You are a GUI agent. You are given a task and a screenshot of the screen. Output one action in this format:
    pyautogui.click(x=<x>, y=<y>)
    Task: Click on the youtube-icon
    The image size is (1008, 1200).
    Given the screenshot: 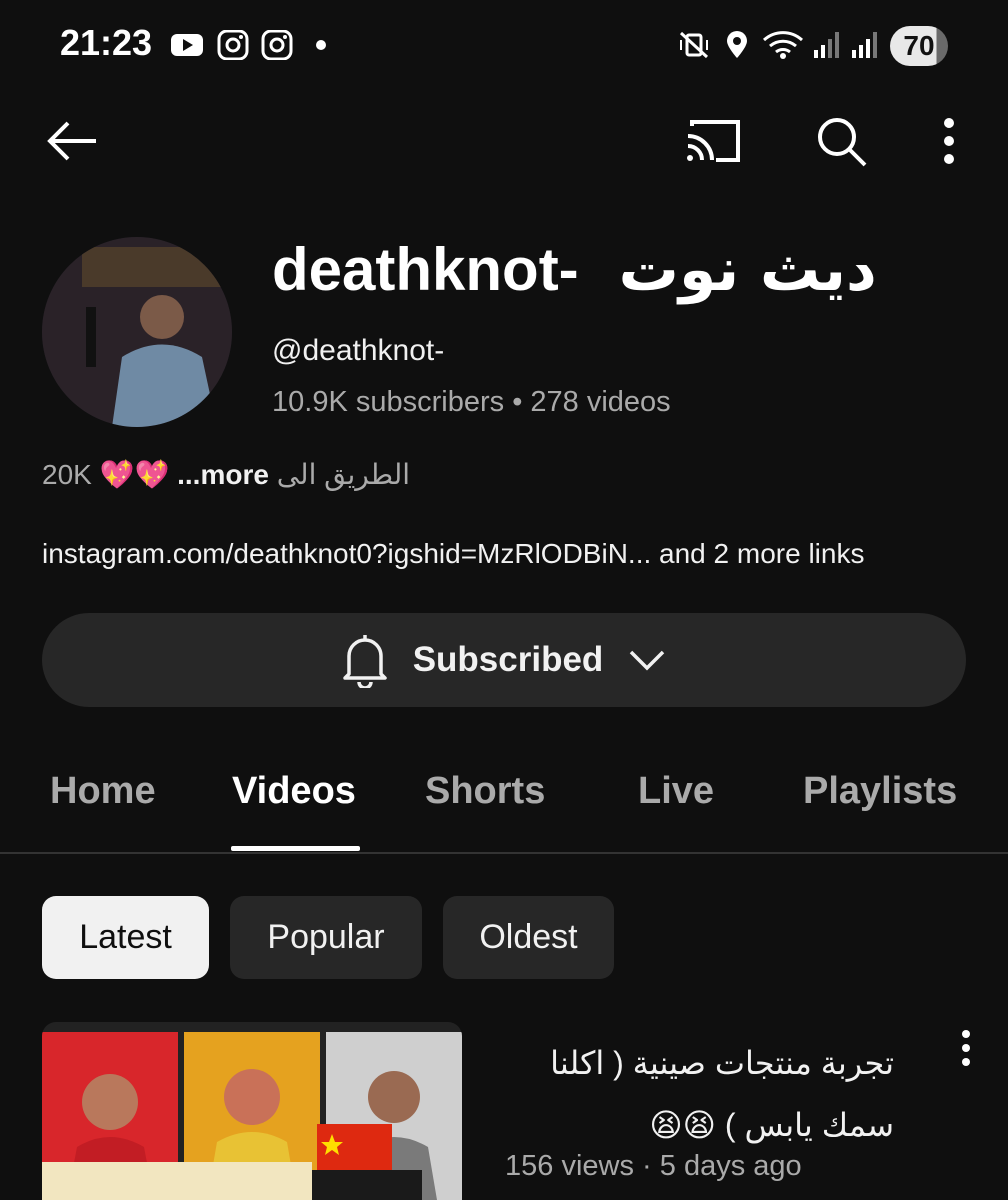 What is the action you would take?
    pyautogui.click(x=187, y=45)
    